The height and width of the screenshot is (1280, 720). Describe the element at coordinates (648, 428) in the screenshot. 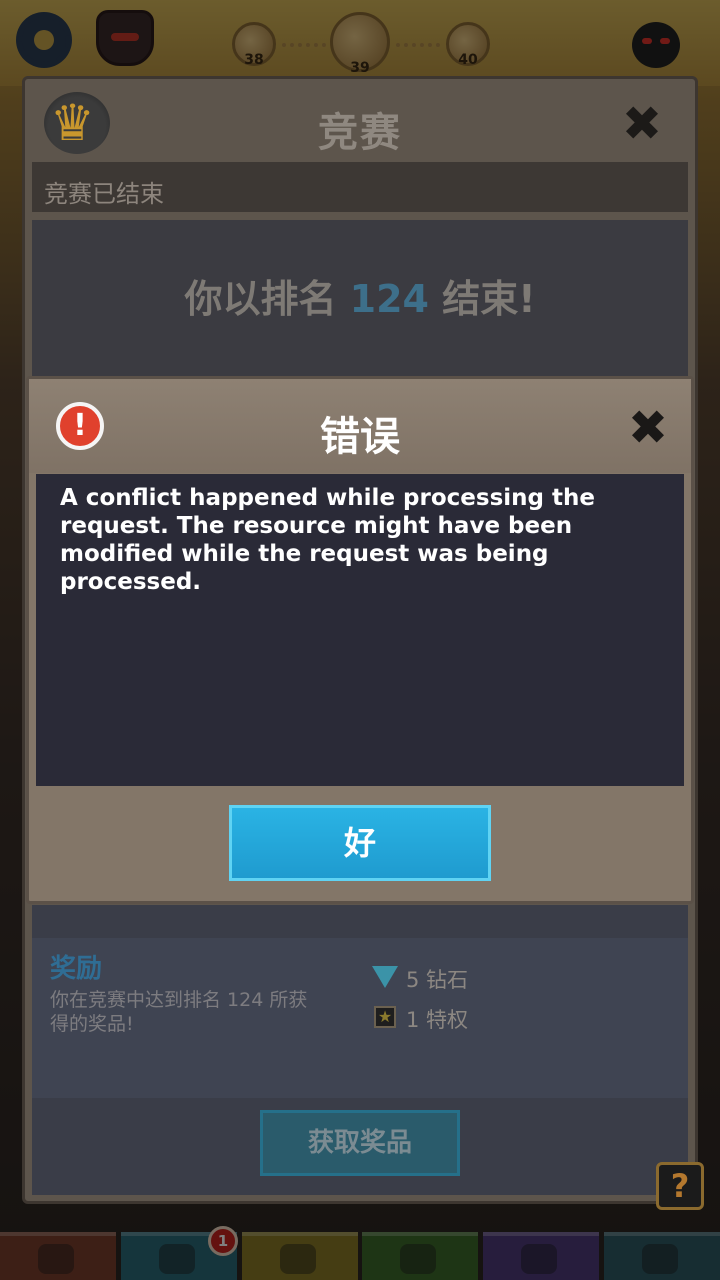

I see `error-close-button: ✖` at that location.